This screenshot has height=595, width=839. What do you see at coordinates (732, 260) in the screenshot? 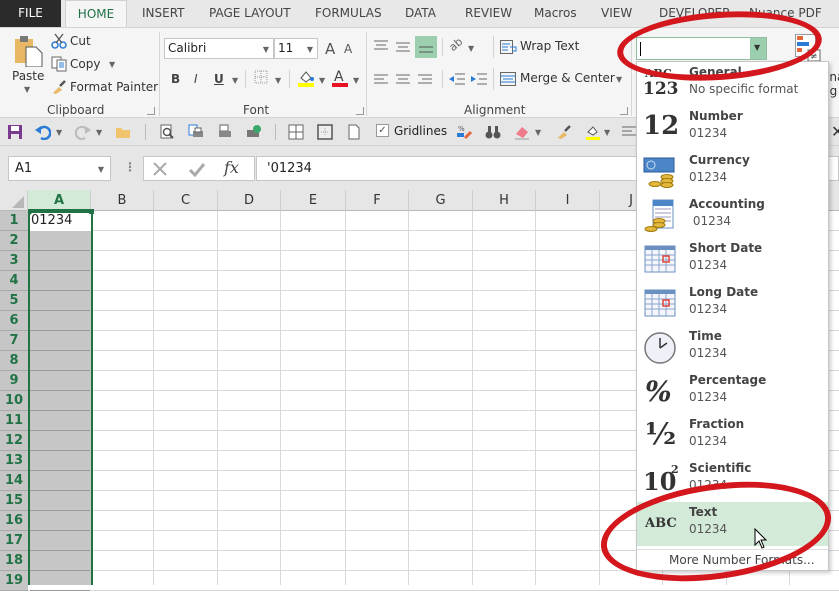
I see `menu-item-short-date: Short Date 01234` at bounding box center [732, 260].